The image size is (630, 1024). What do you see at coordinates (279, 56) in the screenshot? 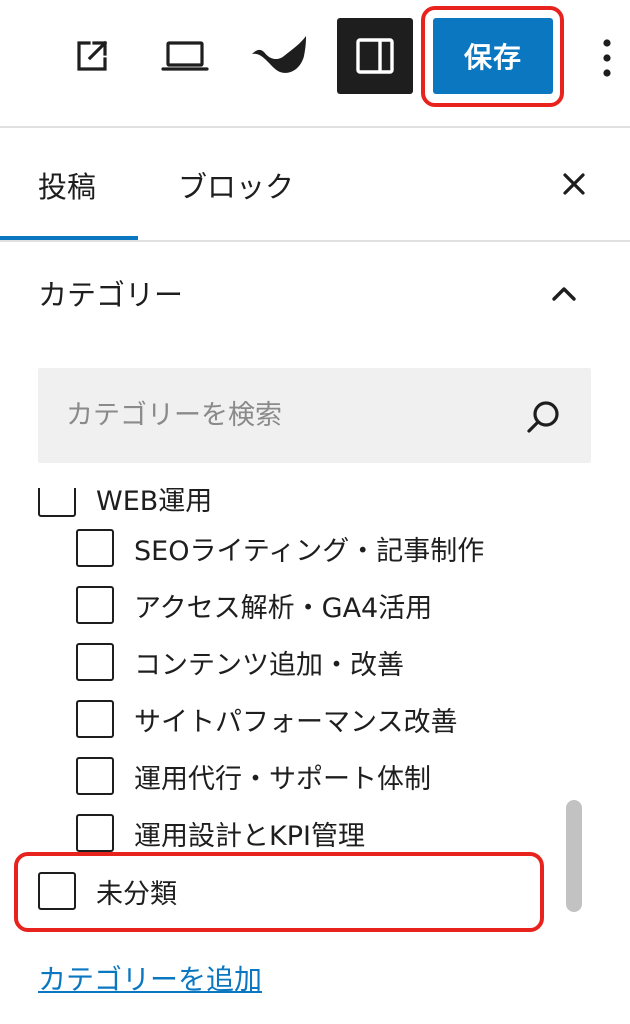
I see `jetpack-icon` at bounding box center [279, 56].